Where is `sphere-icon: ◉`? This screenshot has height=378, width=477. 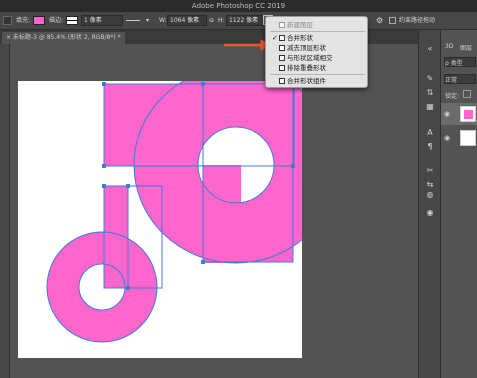 sphere-icon: ◉ is located at coordinates (430, 212).